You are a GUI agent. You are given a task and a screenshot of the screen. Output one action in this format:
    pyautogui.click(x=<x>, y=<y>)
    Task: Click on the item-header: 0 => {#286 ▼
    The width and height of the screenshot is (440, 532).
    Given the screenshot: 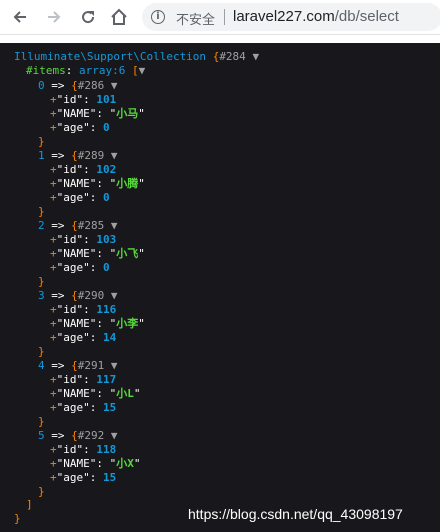 What is the action you would take?
    pyautogui.click(x=78, y=86)
    